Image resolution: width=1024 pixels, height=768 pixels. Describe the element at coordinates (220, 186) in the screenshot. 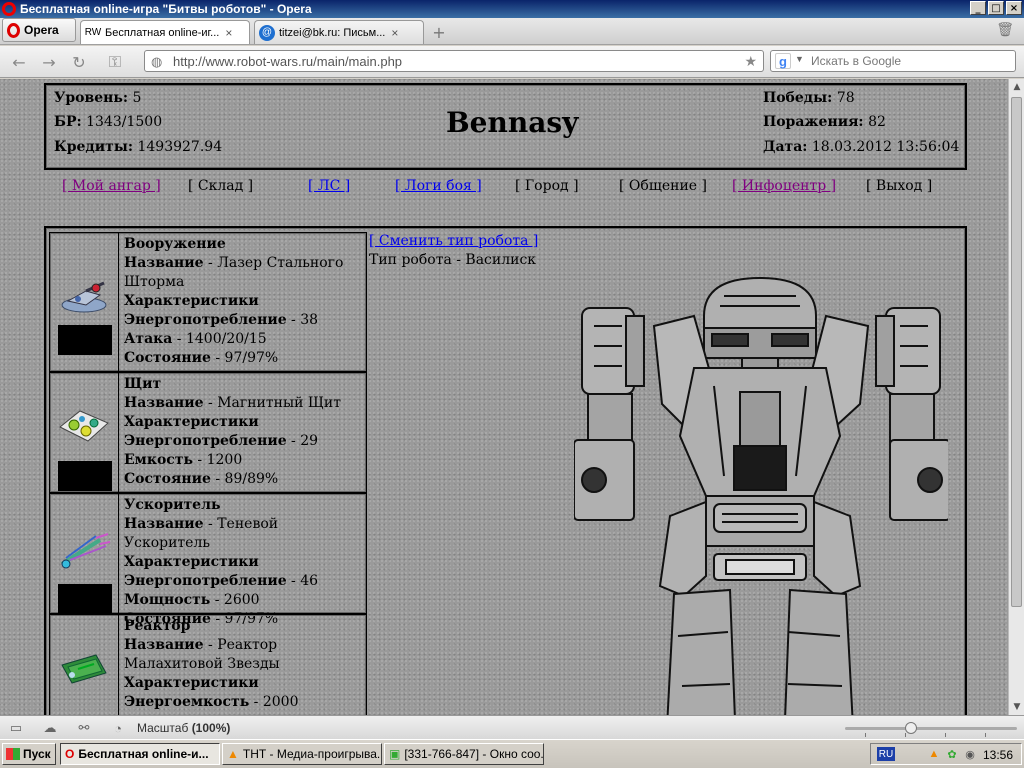

I see `menu-warehouse: [ Склад ]` at that location.